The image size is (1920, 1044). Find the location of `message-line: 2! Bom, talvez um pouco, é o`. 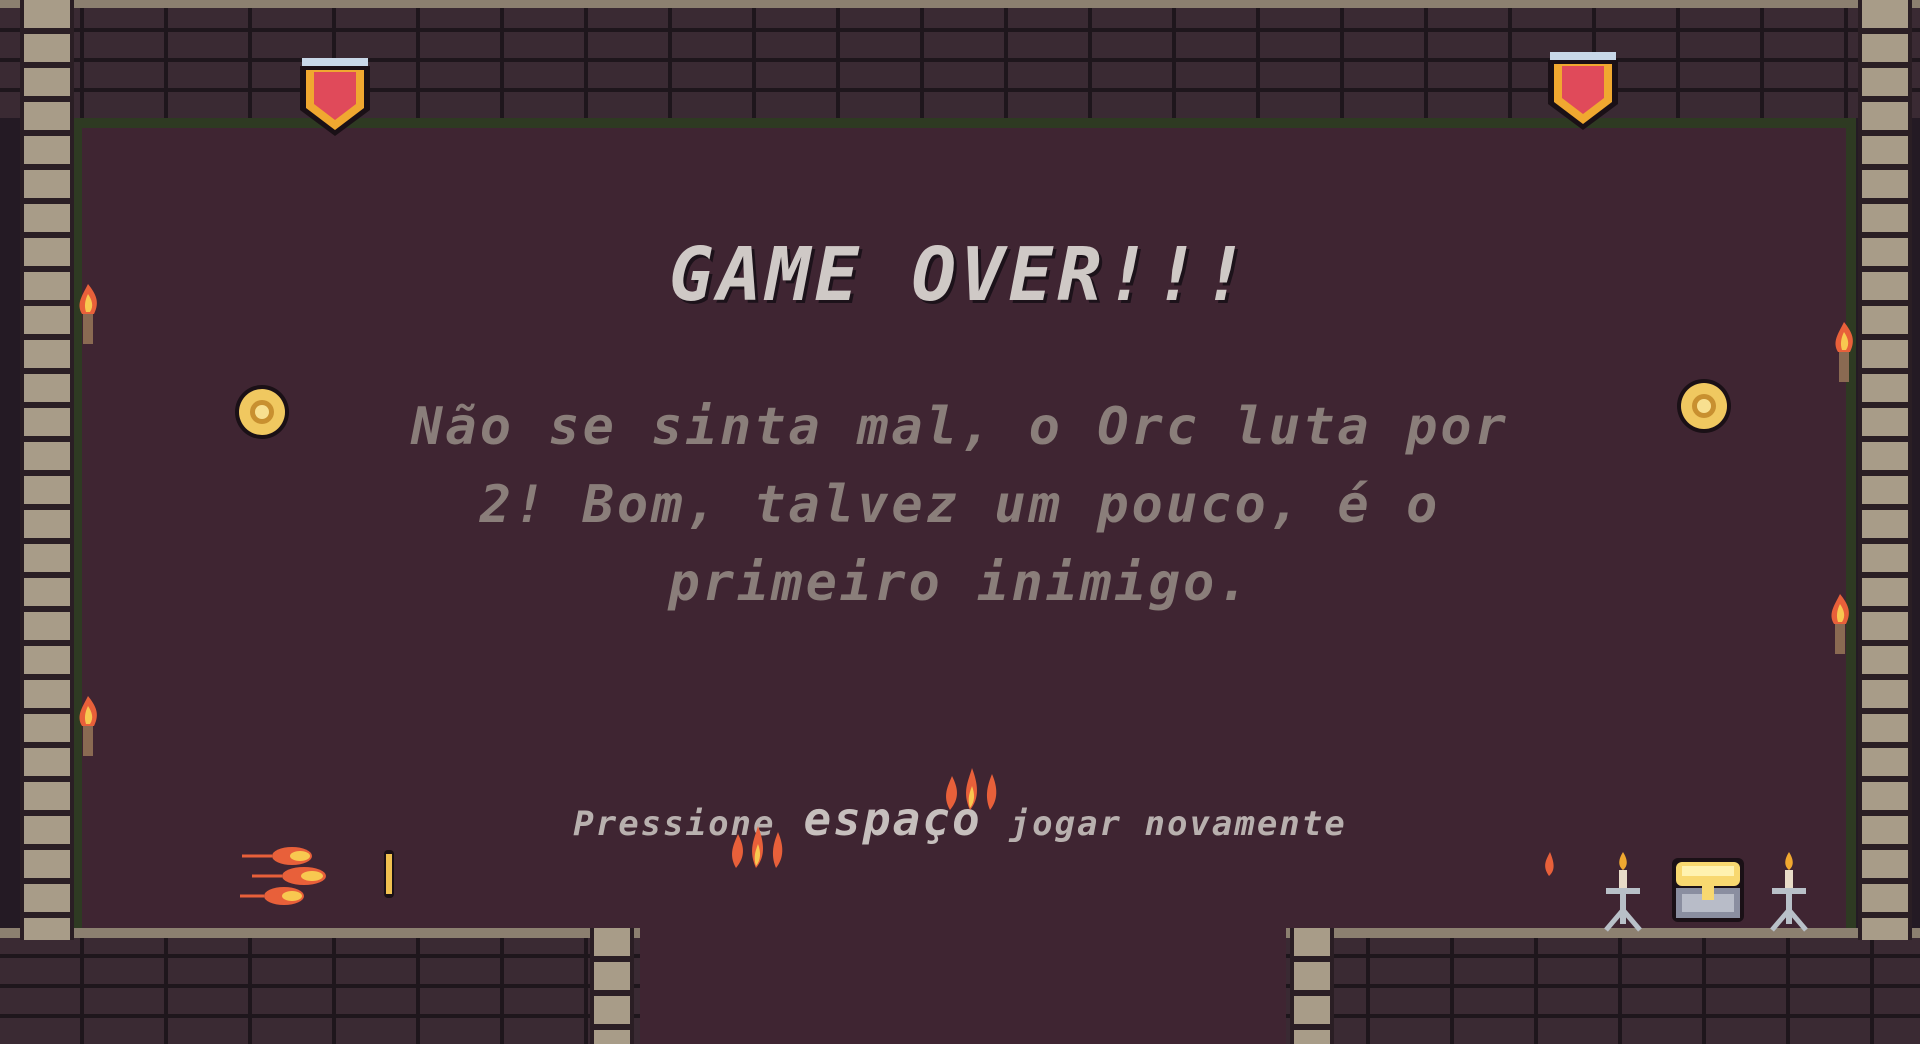

message-line: 2! Bom, talvez um pouco, é o is located at coordinates (960, 505).